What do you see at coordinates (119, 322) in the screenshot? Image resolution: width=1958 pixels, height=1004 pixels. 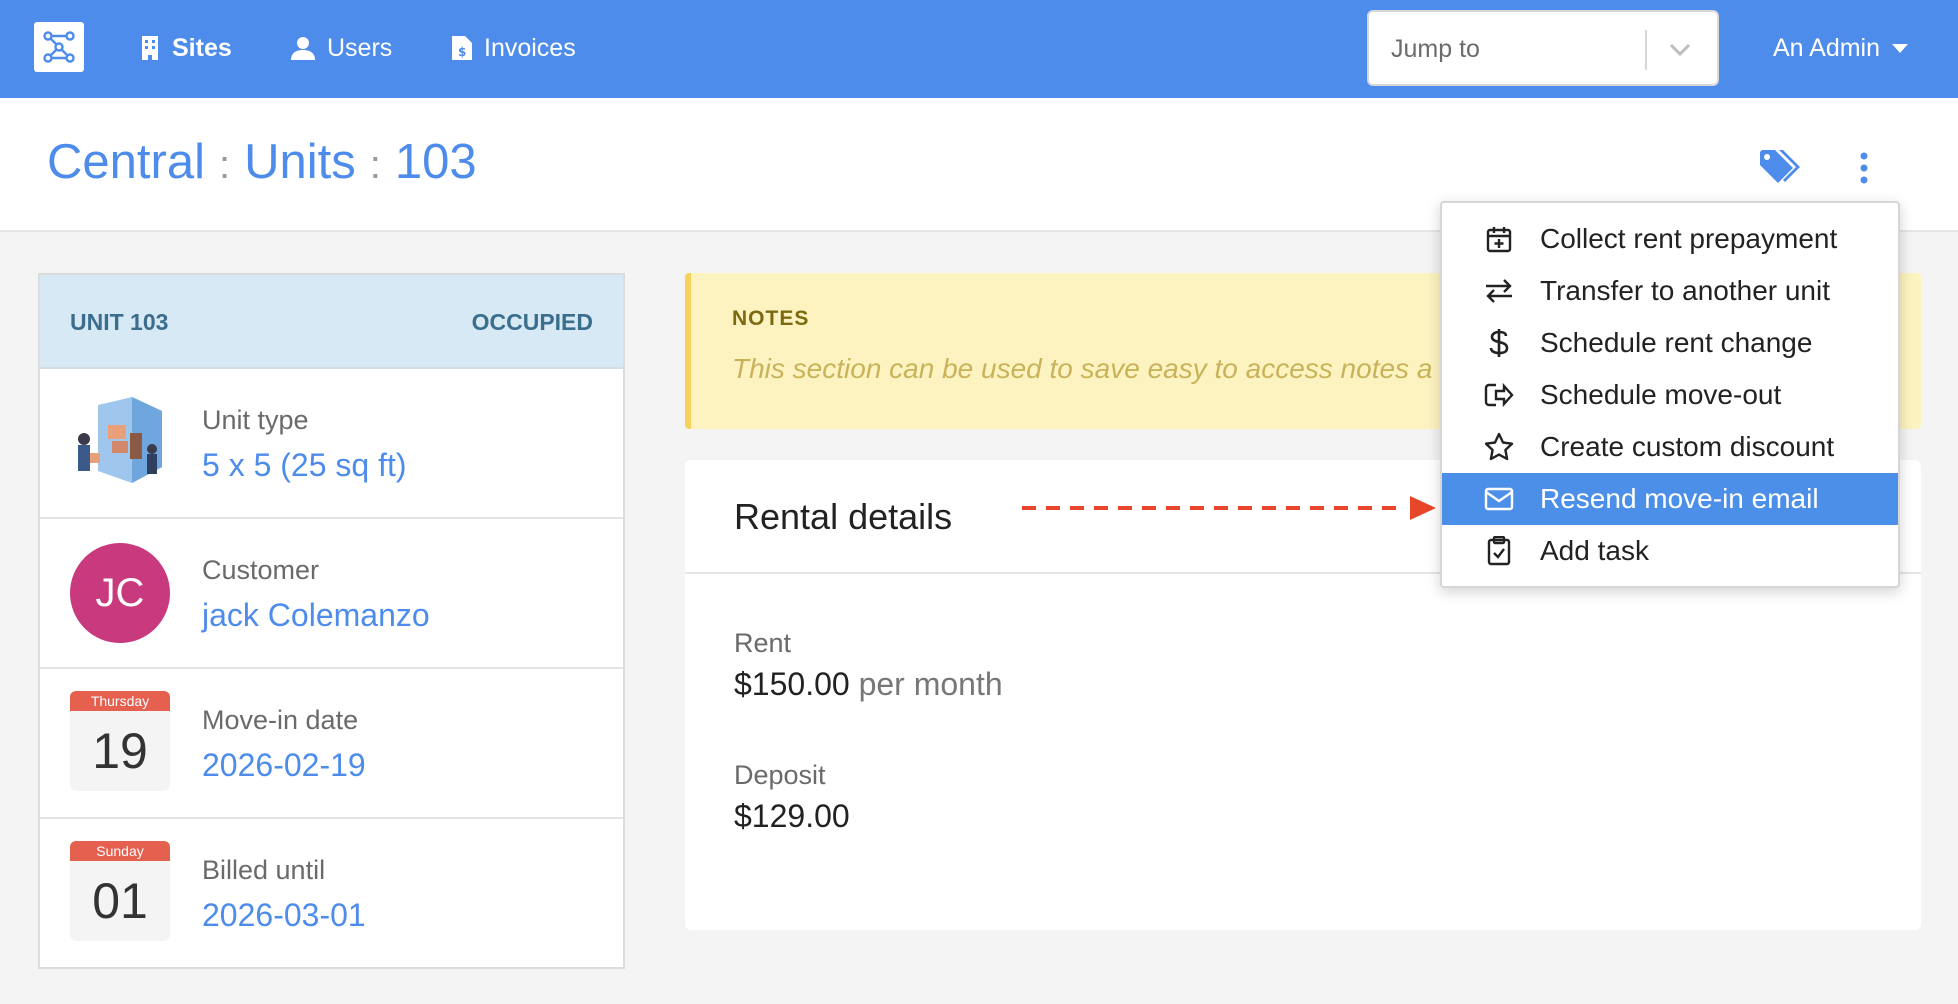 I see `unit-number: UNIT 103` at bounding box center [119, 322].